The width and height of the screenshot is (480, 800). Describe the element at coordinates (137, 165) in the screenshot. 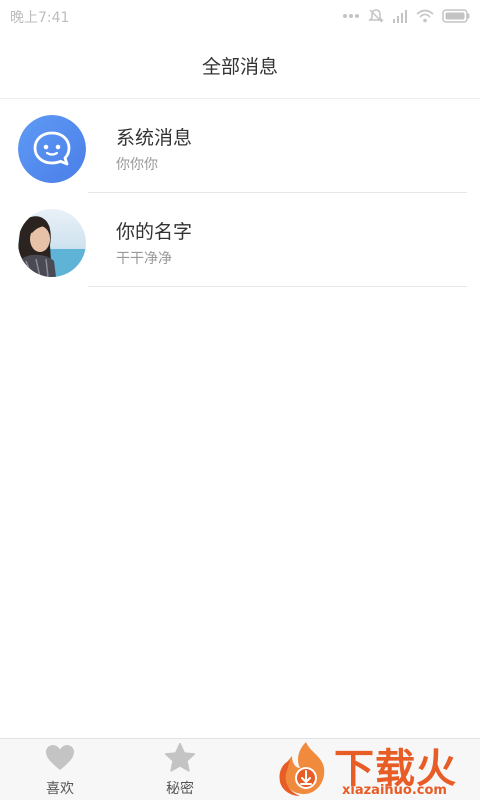

I see `message-preview: 你你你` at that location.